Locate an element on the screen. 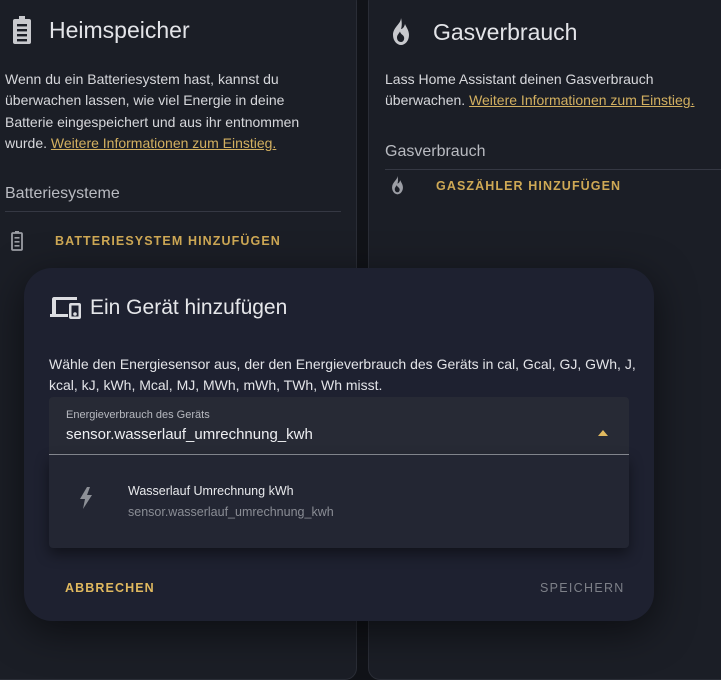 The width and height of the screenshot is (721, 680). flash-icon is located at coordinates (86, 498).